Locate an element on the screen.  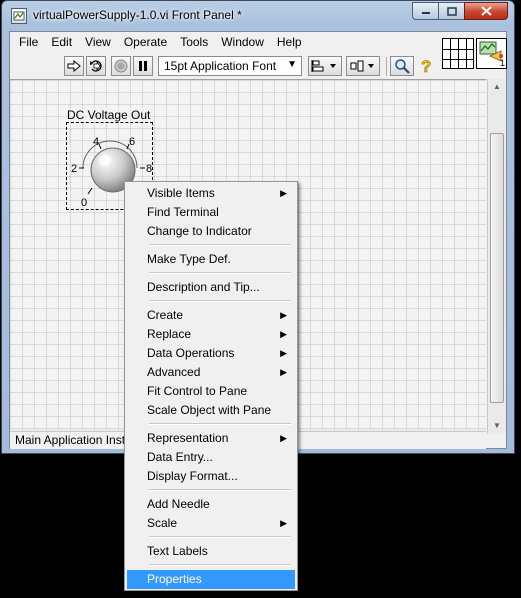
caption-buttons is located at coordinates (460, 11).